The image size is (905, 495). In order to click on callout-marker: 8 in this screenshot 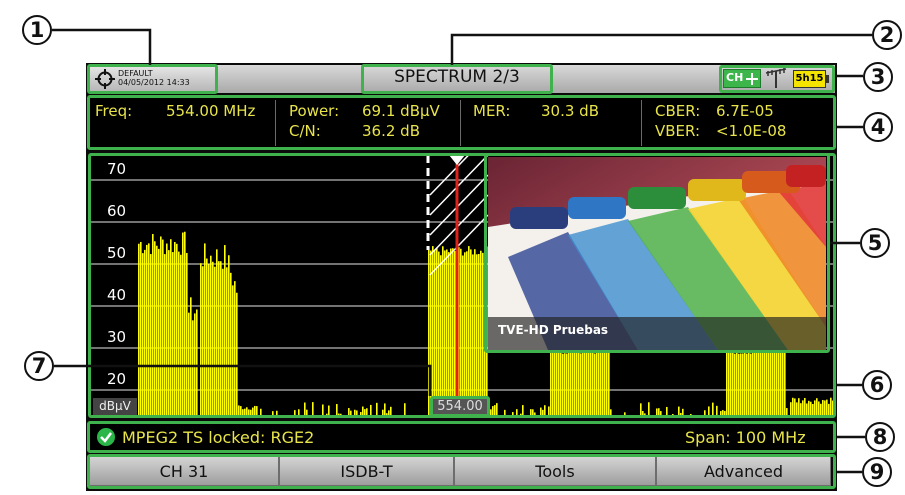, I will do `click(880, 437)`.